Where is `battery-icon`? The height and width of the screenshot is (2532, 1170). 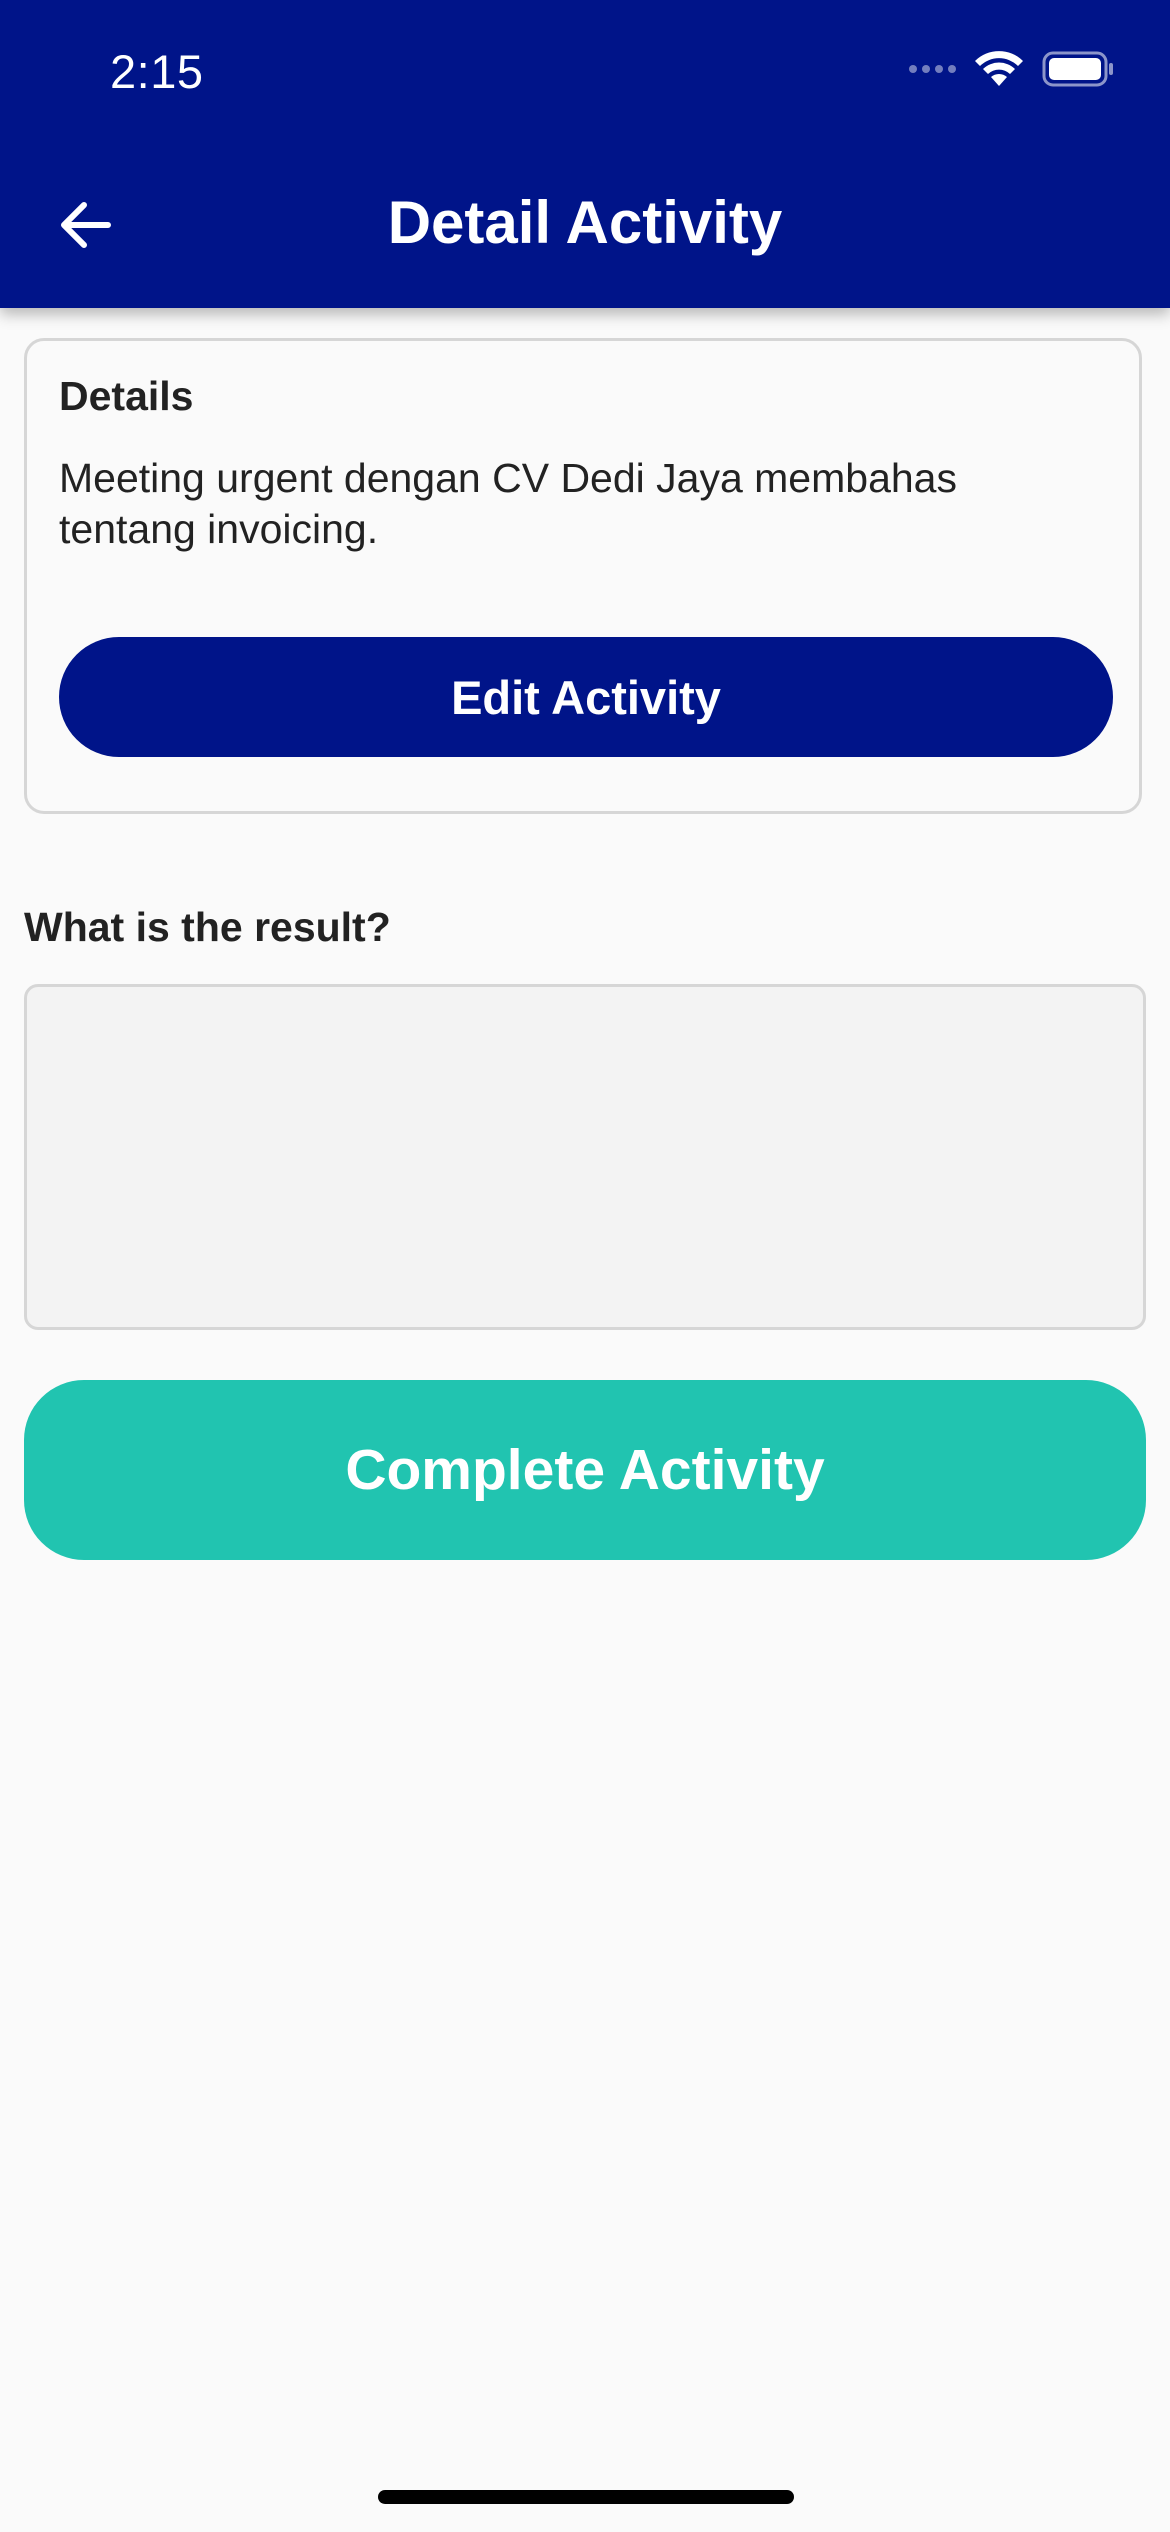
battery-icon is located at coordinates (1077, 69).